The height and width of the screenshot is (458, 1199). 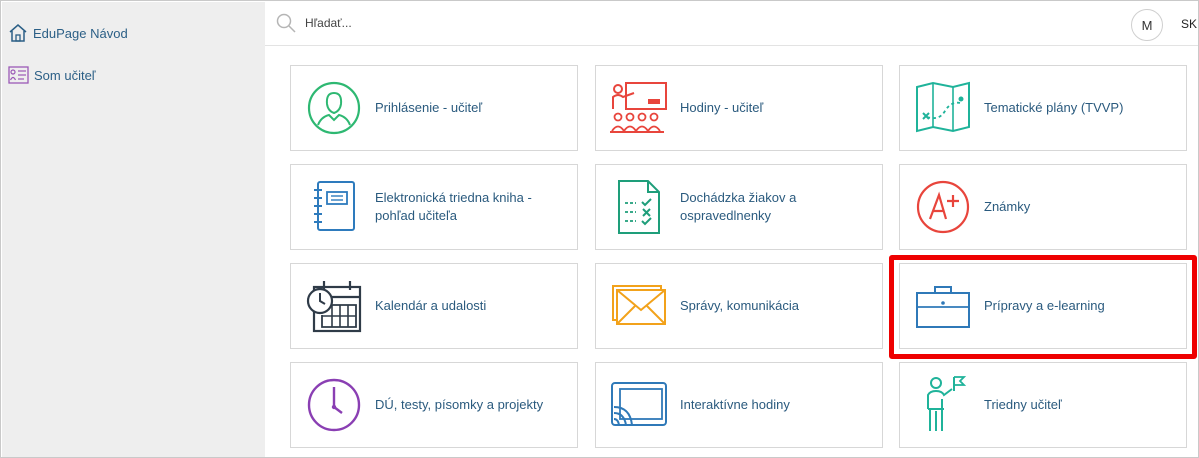 I want to click on tile-label: Správy, komunikácia, so click(x=739, y=305).